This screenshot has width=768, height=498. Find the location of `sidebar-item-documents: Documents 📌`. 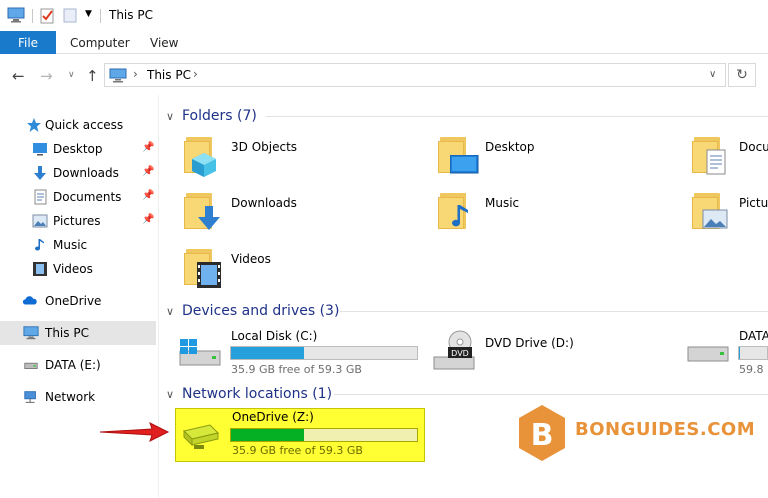

sidebar-item-documents: Documents 📌 is located at coordinates (78, 197).